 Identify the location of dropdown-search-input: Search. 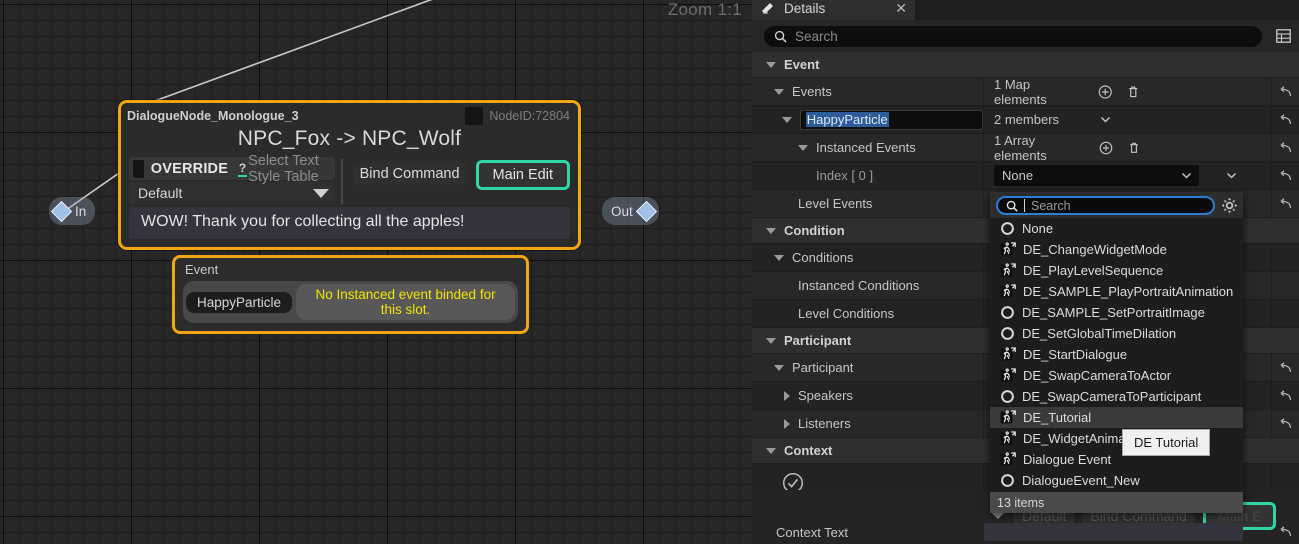
(1105, 205).